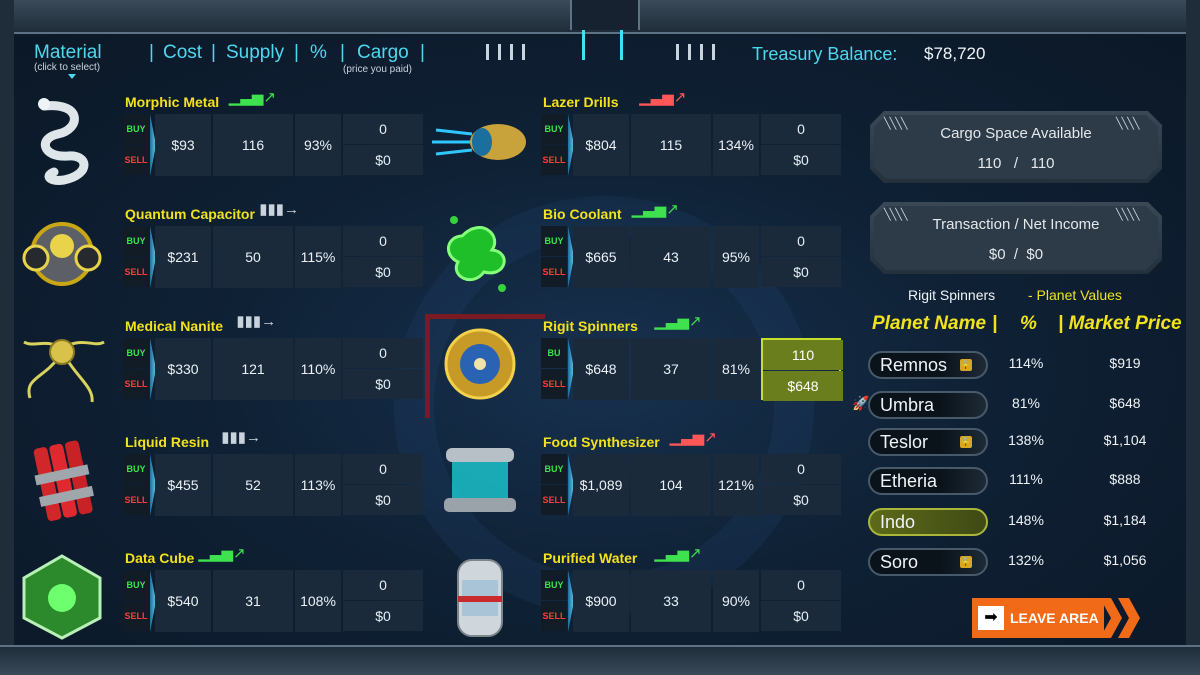 This screenshot has width=1200, height=675. What do you see at coordinates (1016, 405) in the screenshot?
I see `planet-row: 🚀 Umbra 81% $648` at bounding box center [1016, 405].